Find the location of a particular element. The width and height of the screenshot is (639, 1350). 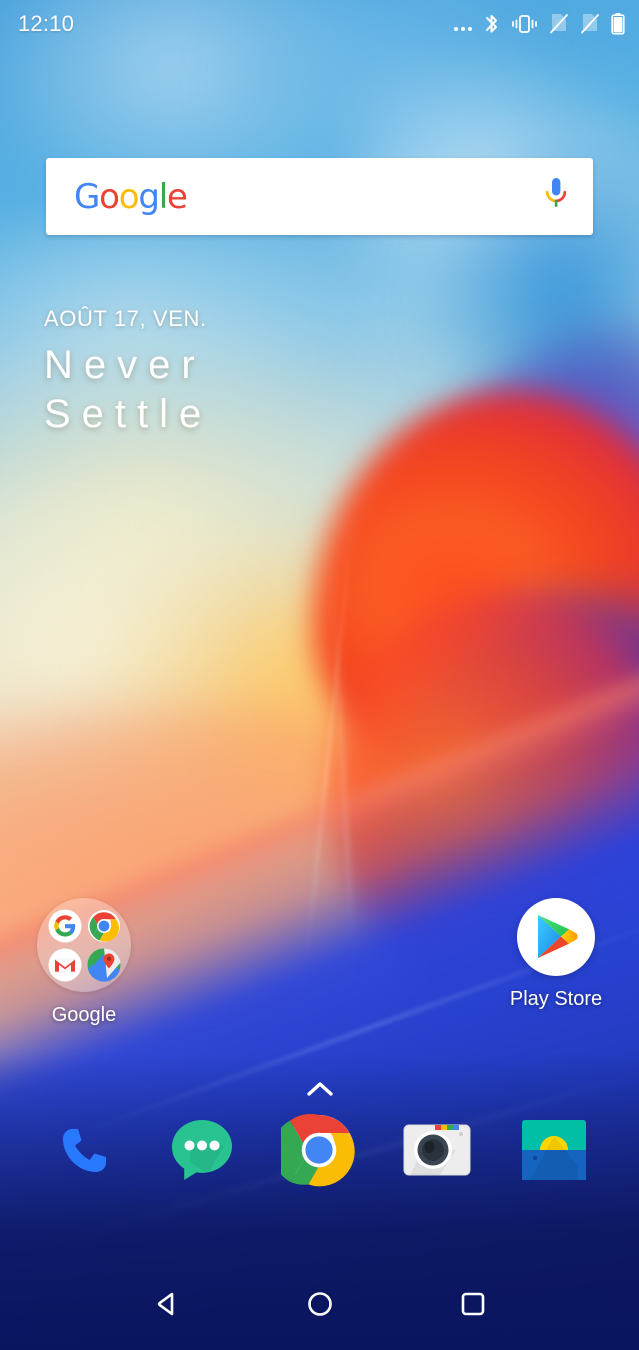

dock-item-phone is located at coordinates (85, 1150).